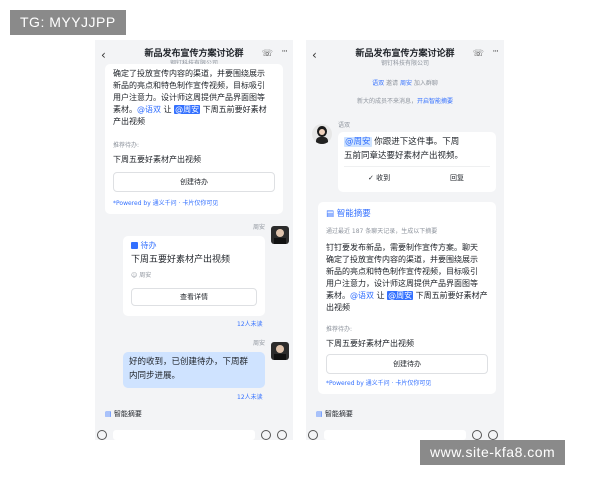 This screenshot has width=600, height=480. What do you see at coordinates (233, 109) in the screenshot?
I see `summary-text: 下周五前要好素材` at bounding box center [233, 109].